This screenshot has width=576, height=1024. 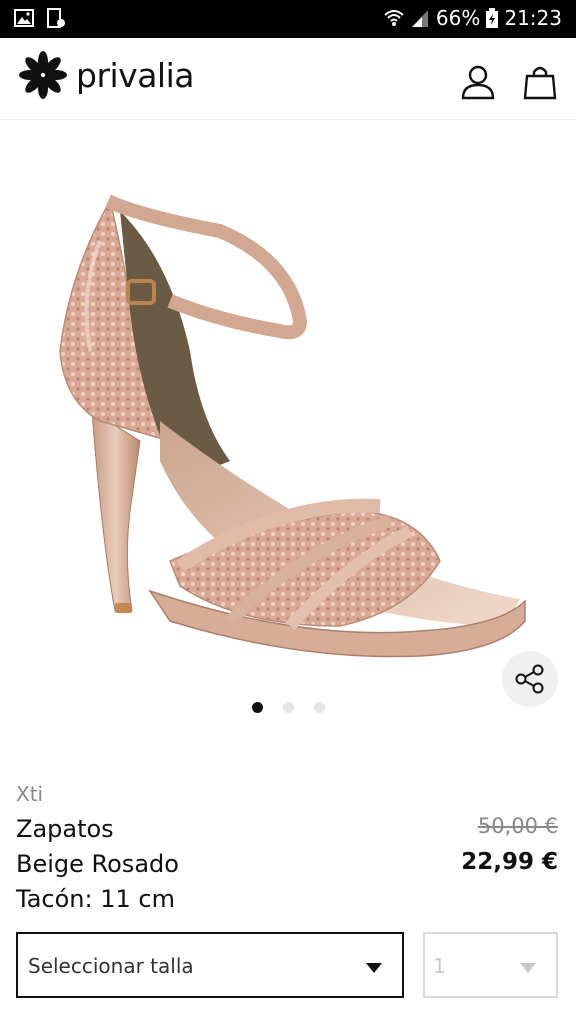 What do you see at coordinates (394, 18) in the screenshot?
I see `wifi-icon` at bounding box center [394, 18].